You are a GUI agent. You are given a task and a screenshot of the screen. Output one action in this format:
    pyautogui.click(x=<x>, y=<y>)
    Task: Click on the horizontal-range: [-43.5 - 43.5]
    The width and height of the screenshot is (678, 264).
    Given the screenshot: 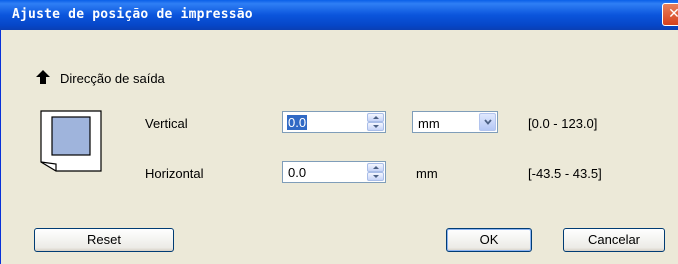 What is the action you would take?
    pyautogui.click(x=565, y=173)
    